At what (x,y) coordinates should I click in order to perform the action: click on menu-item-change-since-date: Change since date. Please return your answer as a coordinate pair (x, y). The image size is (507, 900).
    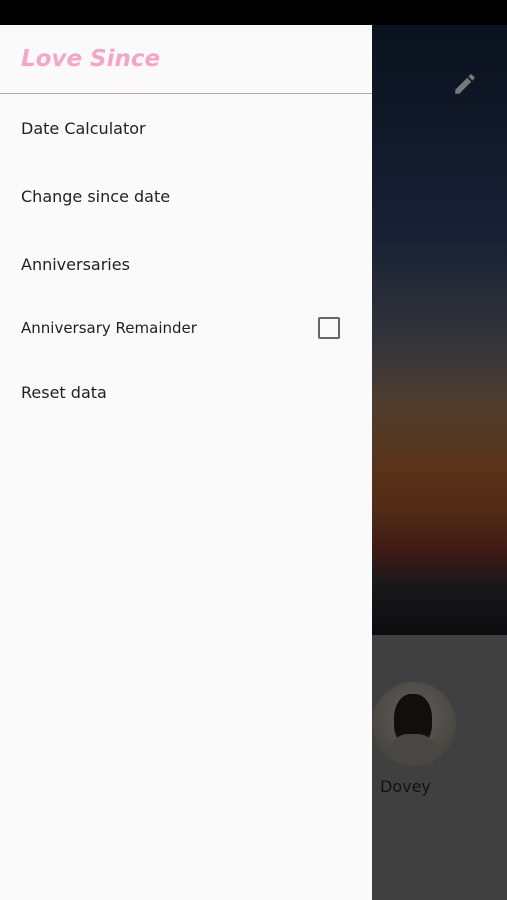
    Looking at the image, I should click on (186, 196).